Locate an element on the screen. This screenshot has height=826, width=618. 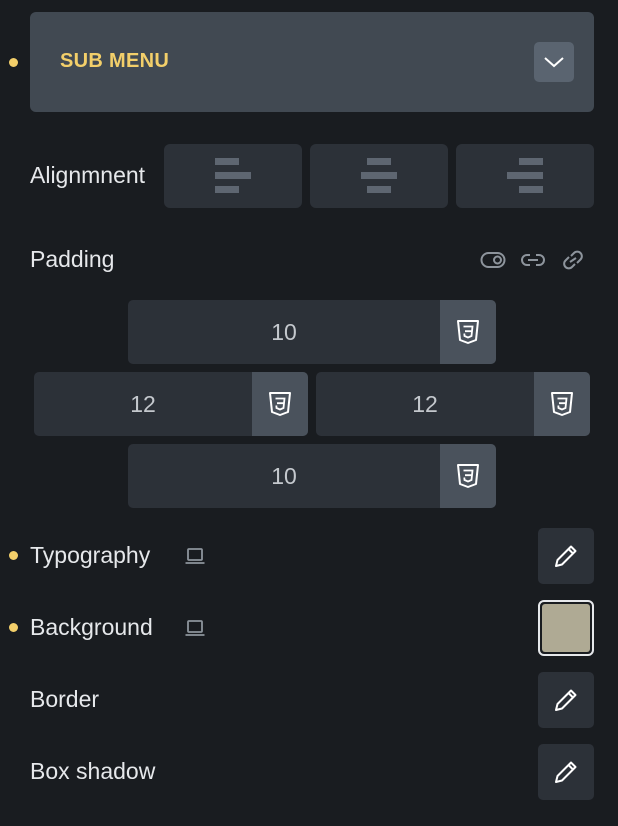
link-icon is located at coordinates (533, 260).